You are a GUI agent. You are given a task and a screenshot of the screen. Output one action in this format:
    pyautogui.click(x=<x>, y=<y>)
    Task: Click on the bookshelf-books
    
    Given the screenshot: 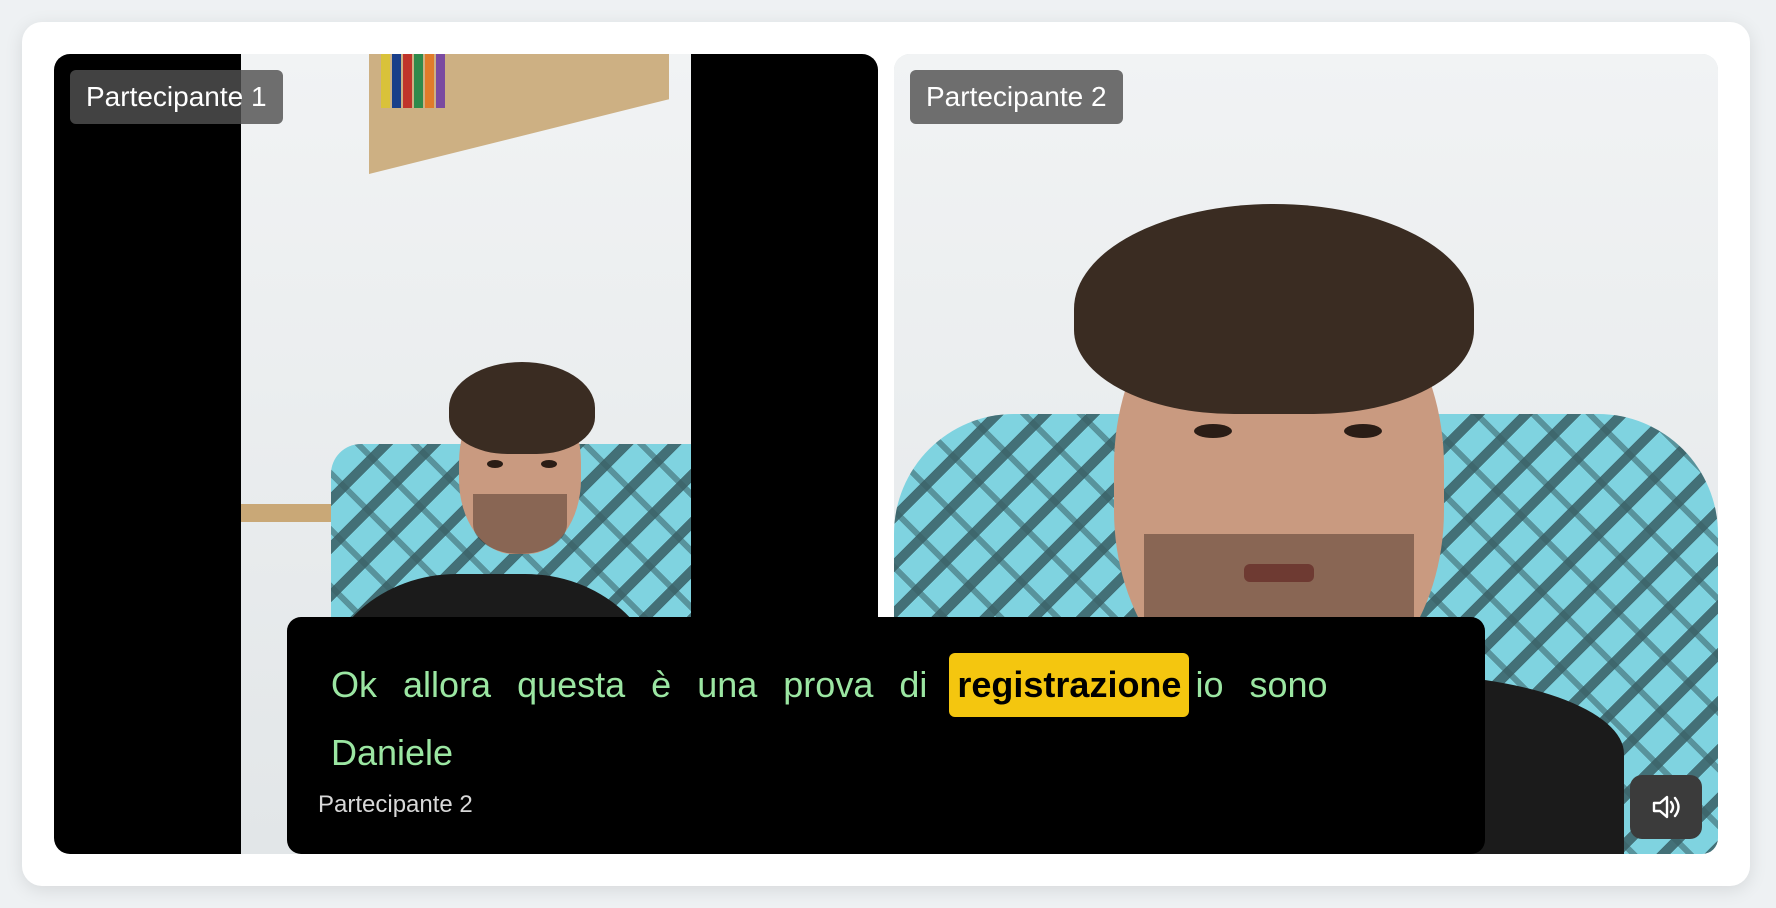 What is the action you would take?
    pyautogui.click(x=413, y=81)
    